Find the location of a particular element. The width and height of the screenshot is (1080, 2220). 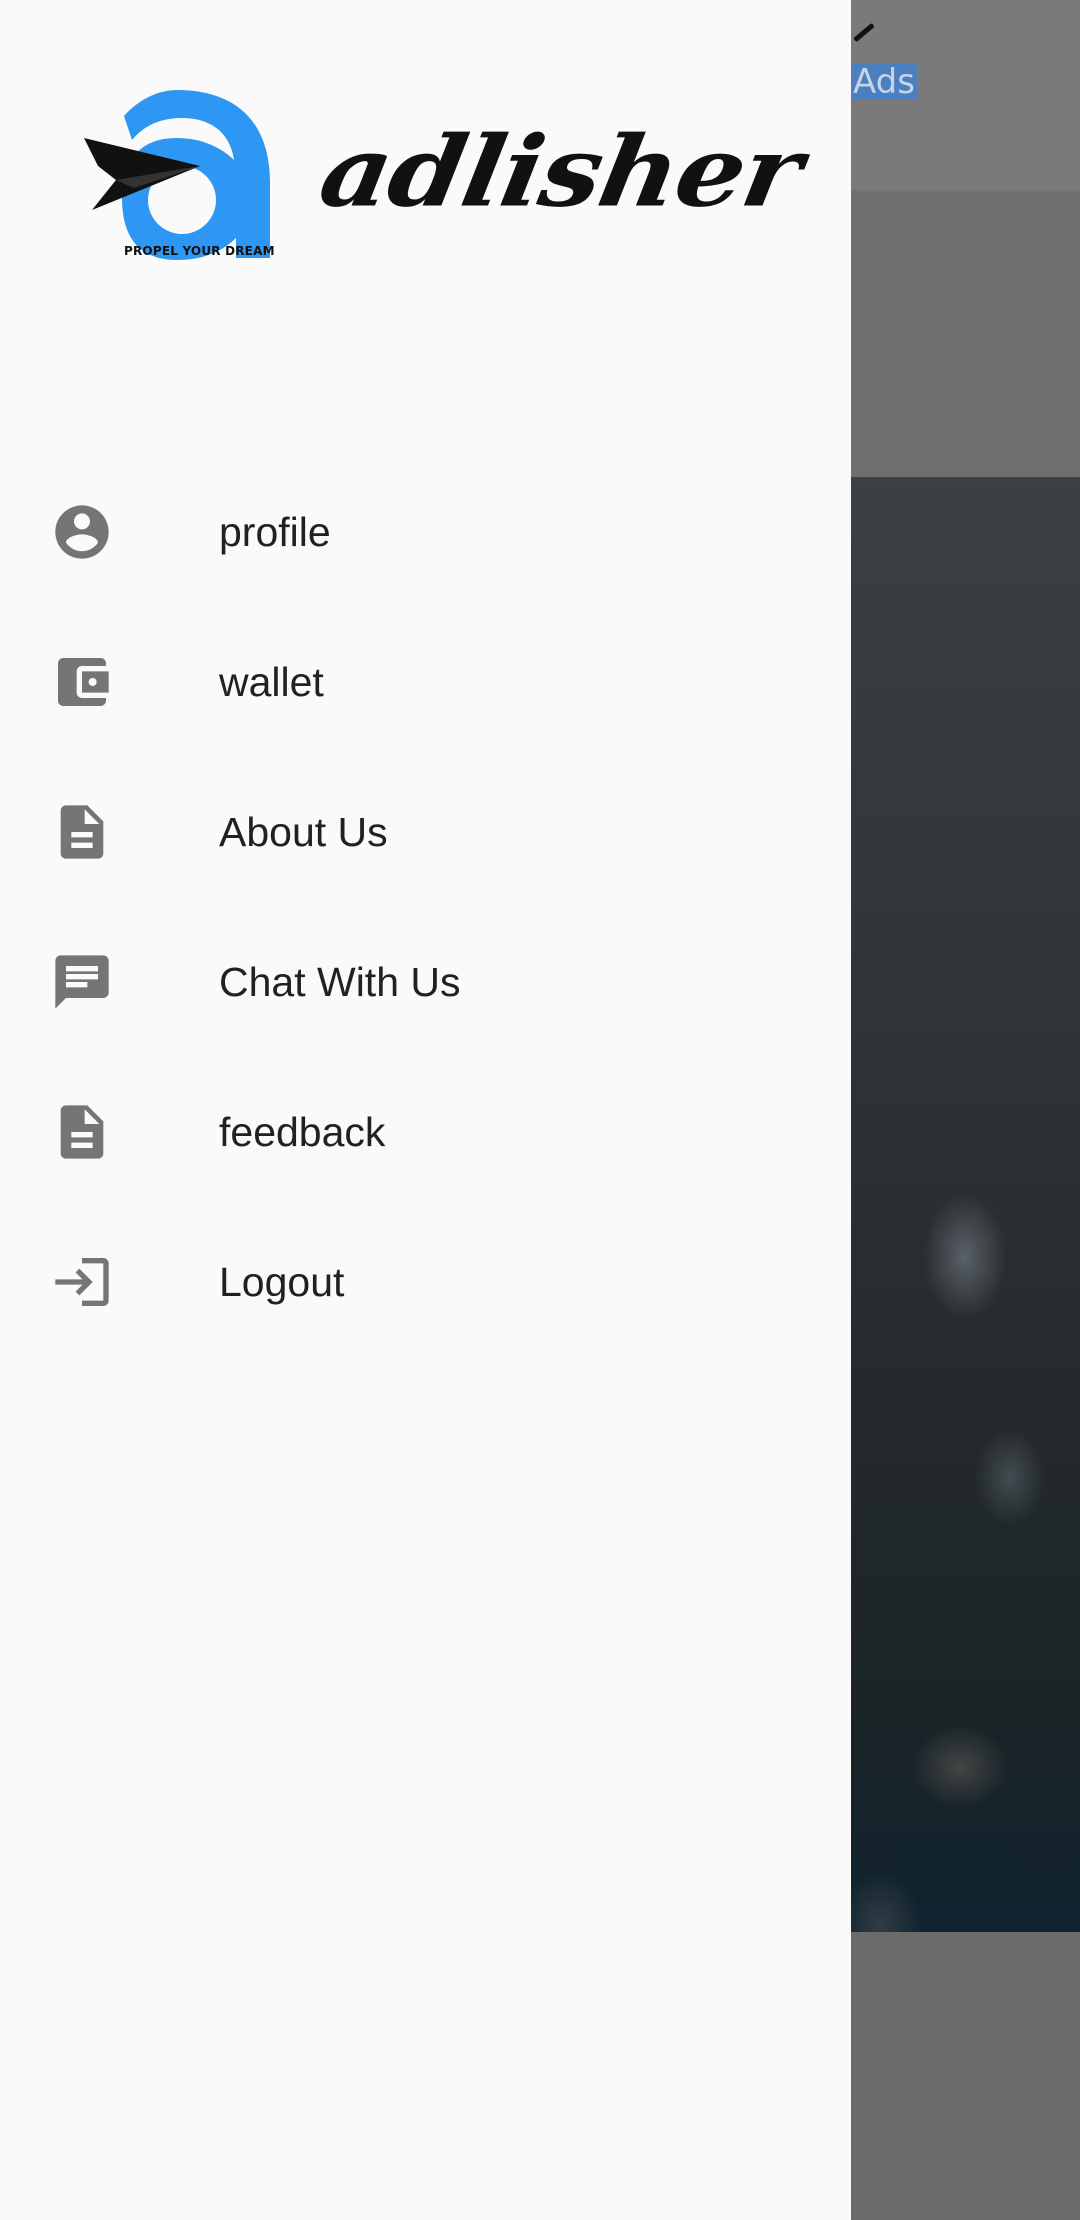

drawer-item-about-us: About Us is located at coordinates (425, 832).